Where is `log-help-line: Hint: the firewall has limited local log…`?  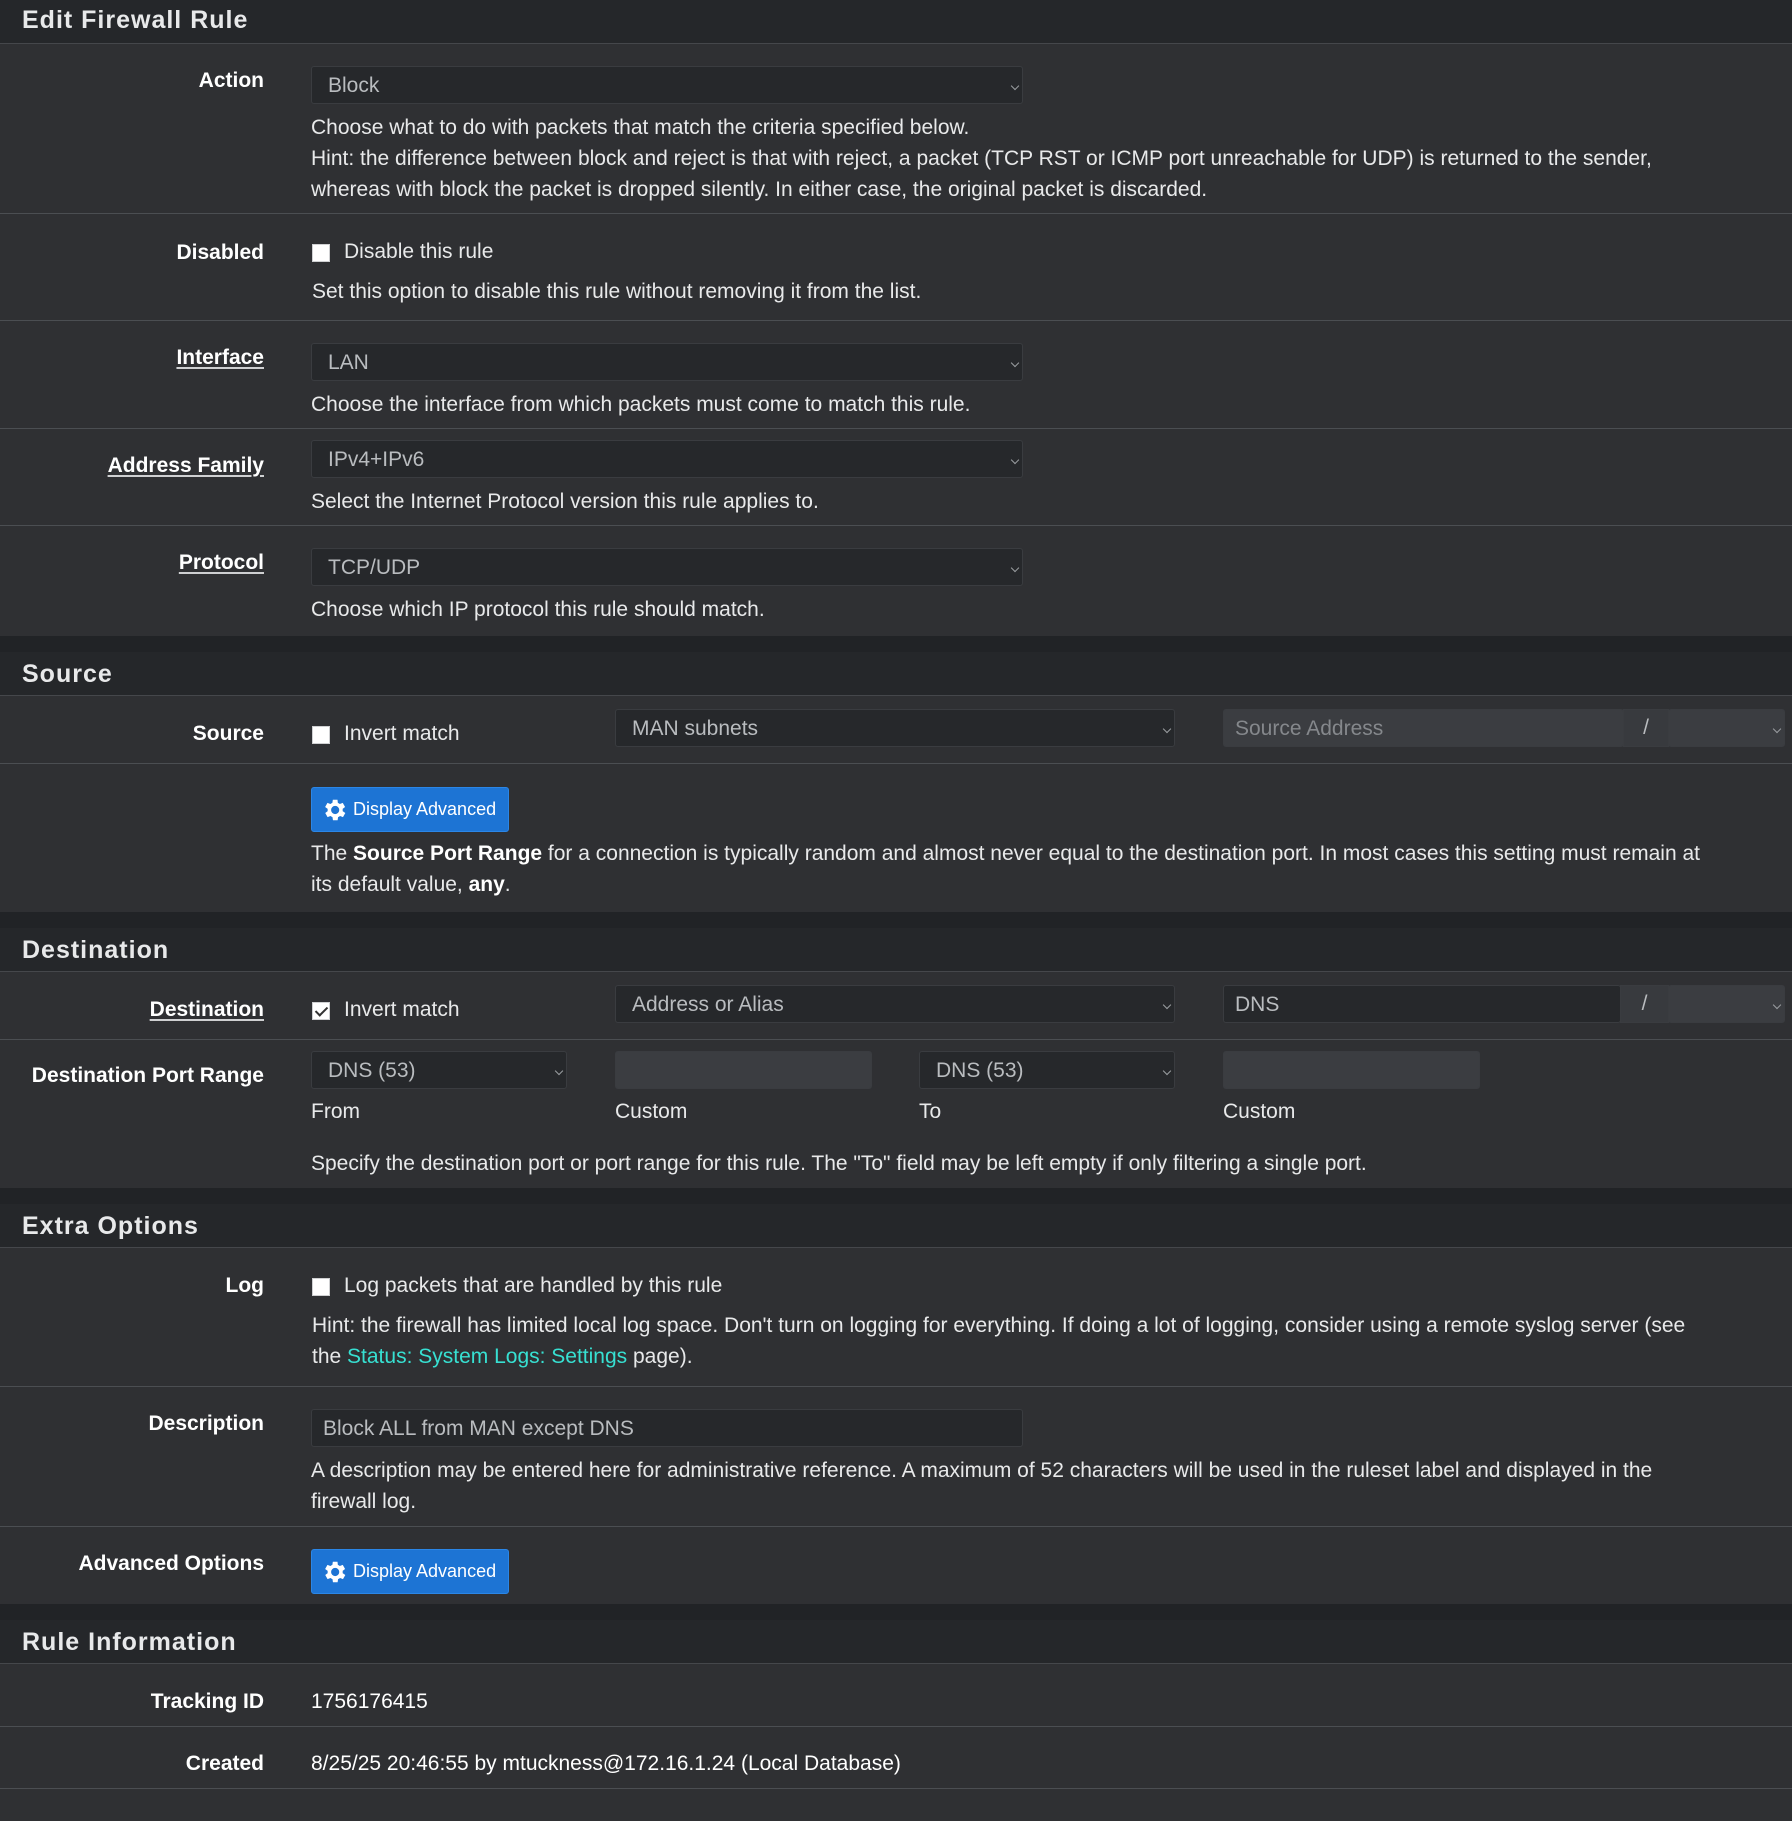
log-help-line: Hint: the firewall has limited local log… is located at coordinates (999, 1325).